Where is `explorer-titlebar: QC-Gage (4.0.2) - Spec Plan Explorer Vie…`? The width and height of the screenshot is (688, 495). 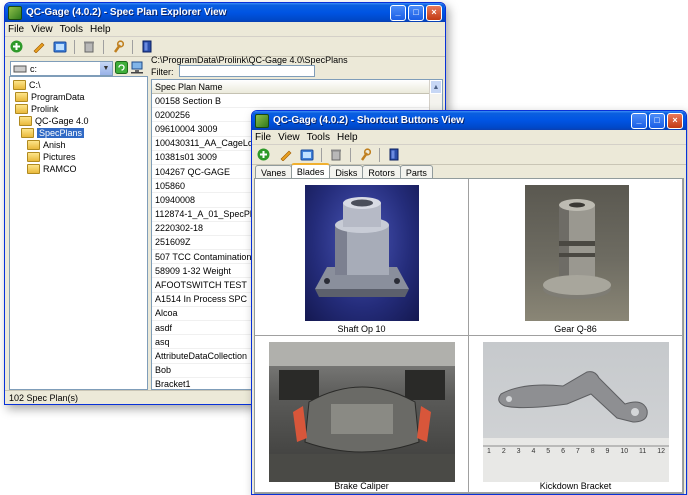 explorer-titlebar: QC-Gage (4.0.2) - Spec Plan Explorer Vie… is located at coordinates (225, 12).